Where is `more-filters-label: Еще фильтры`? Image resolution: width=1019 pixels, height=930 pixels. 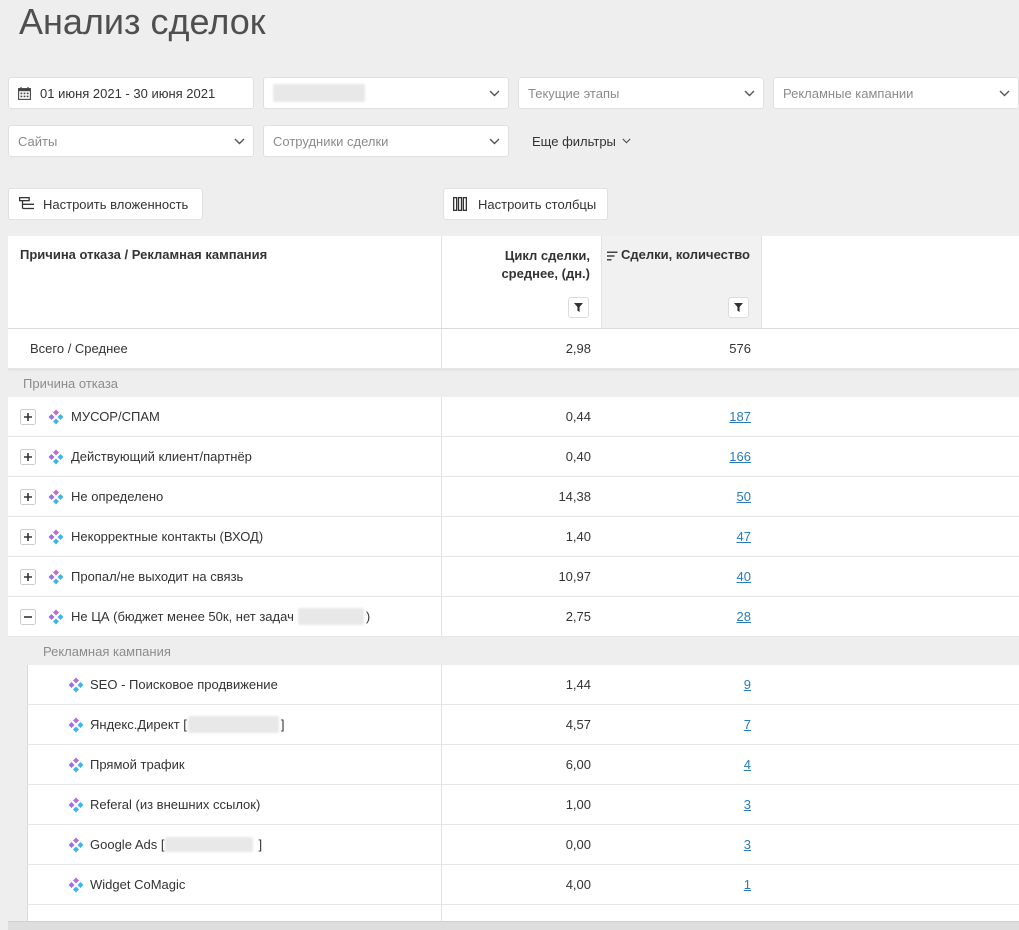
more-filters-label: Еще фильтры is located at coordinates (574, 141).